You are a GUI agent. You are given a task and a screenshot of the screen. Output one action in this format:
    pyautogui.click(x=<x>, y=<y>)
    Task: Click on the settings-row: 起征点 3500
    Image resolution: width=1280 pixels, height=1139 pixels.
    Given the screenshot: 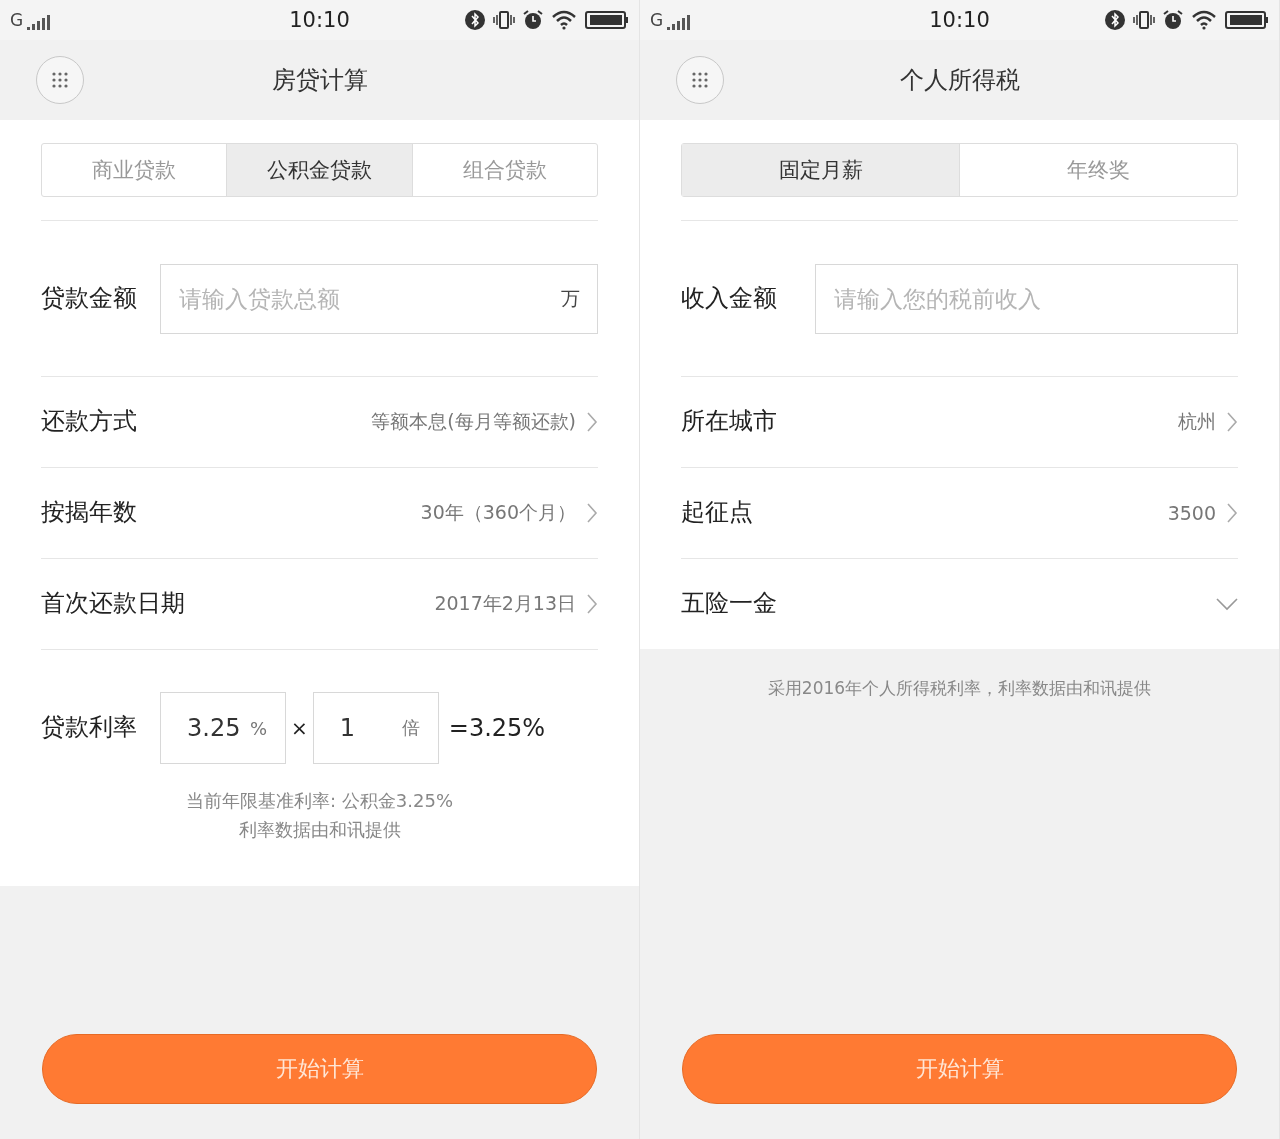 What is the action you would take?
    pyautogui.click(x=959, y=513)
    